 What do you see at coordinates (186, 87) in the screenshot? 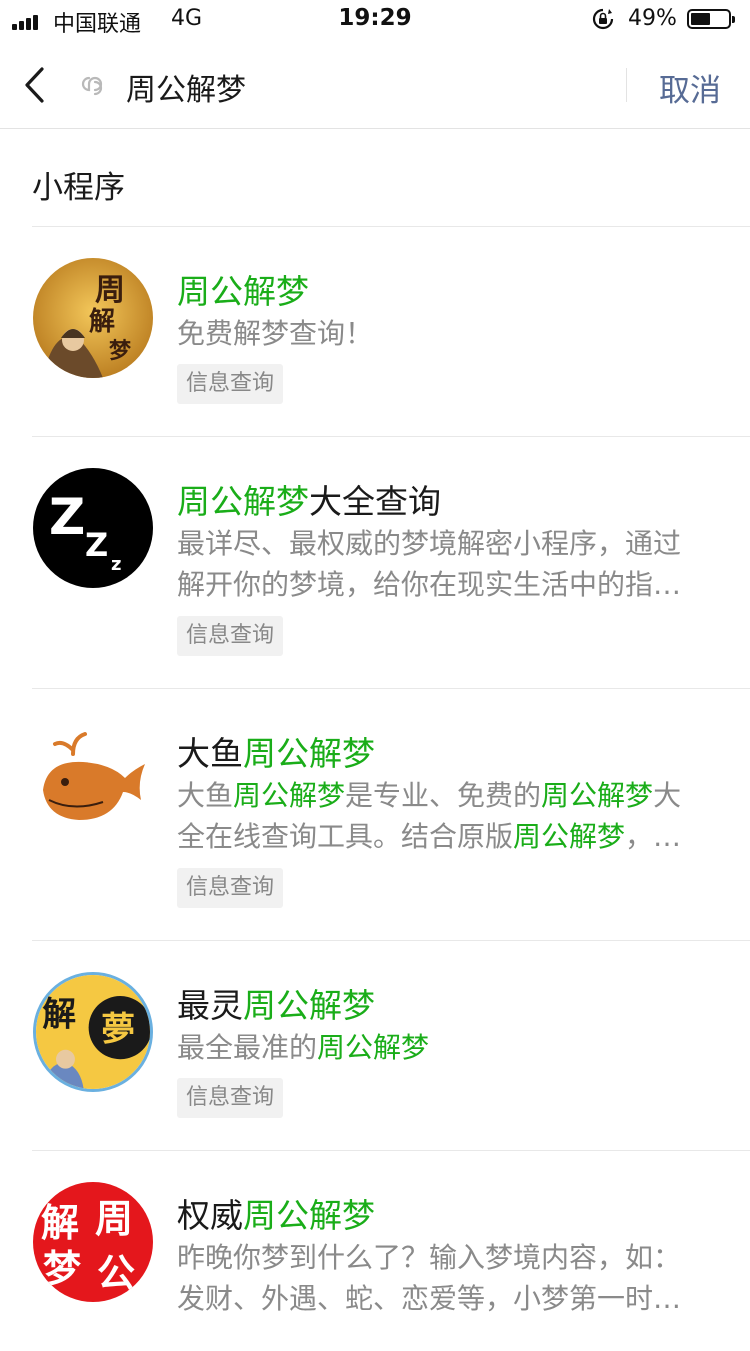
I see `search-input: 周公解梦` at bounding box center [186, 87].